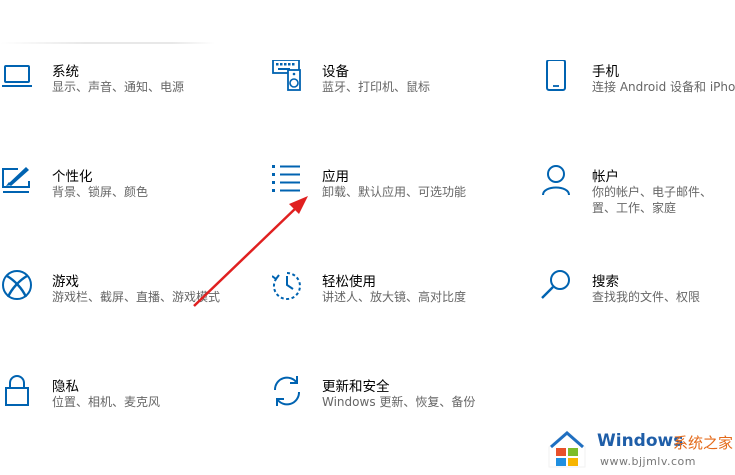 The image size is (735, 475). I want to click on watermark-brand: Windows, so click(640, 441).